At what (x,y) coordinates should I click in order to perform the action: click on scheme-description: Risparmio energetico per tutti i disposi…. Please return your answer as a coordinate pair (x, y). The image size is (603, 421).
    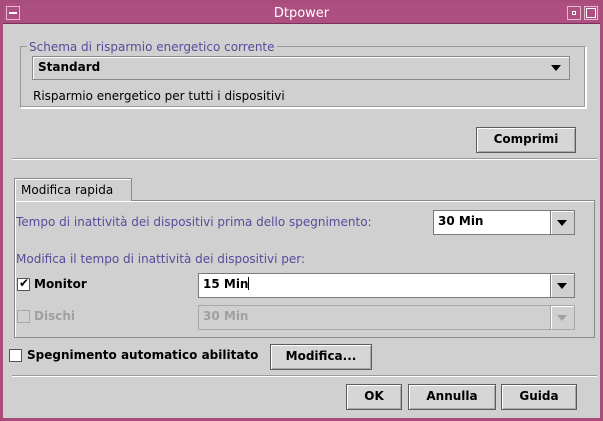
    Looking at the image, I should click on (159, 96).